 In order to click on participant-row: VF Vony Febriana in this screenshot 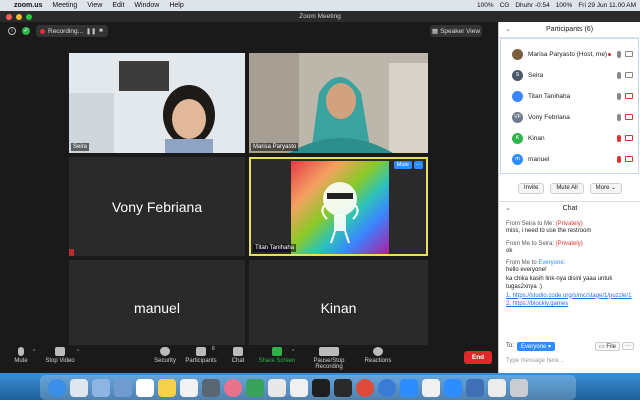, I will do `click(569, 117)`.